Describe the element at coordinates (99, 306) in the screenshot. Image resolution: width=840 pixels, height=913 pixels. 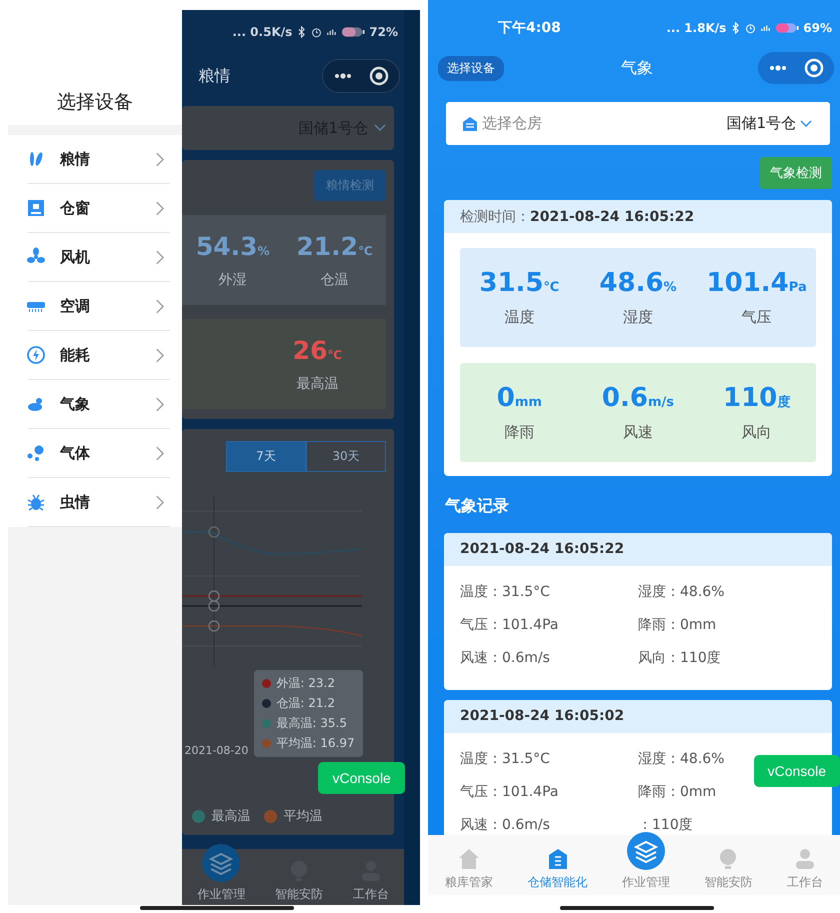
I see `device-menu-item: 空调` at that location.